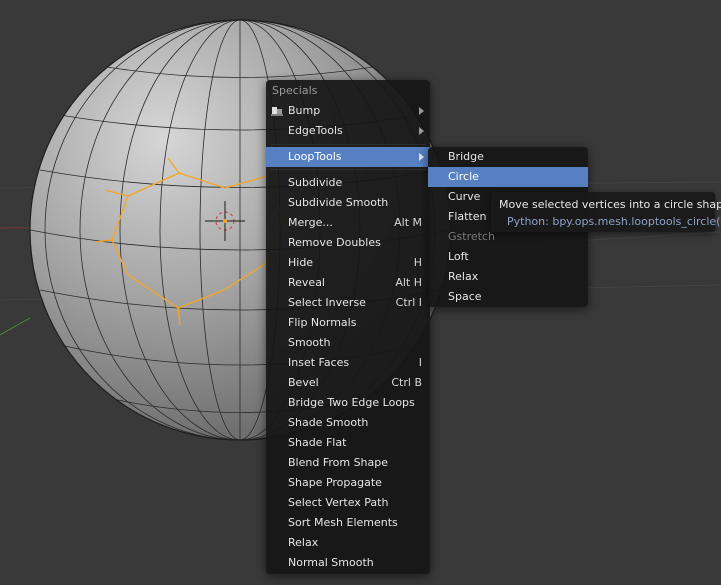 The image size is (721, 585). I want to click on menu-item-shape-propagate: Shape Propagate, so click(348, 483).